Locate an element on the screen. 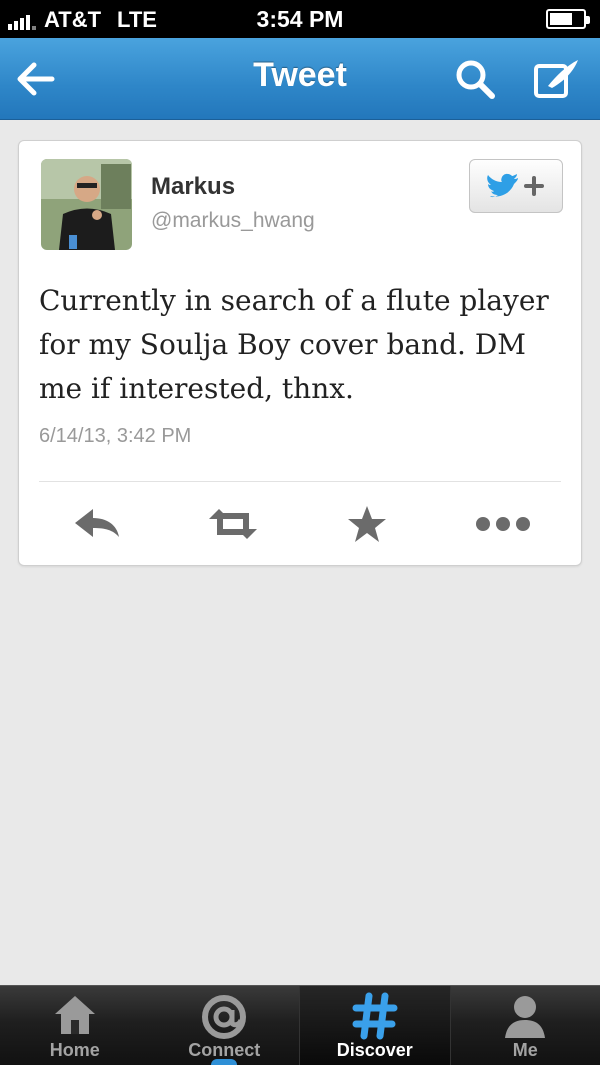 The height and width of the screenshot is (1065, 600). status-bar: AT&T LTE 3:54 PM is located at coordinates (300, 19).